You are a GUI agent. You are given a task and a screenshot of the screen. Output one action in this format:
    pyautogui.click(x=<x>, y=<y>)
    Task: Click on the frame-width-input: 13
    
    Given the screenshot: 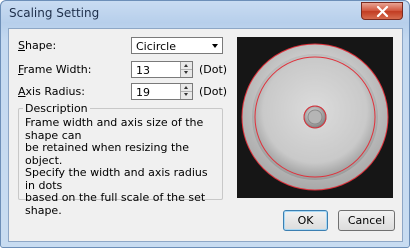 What is the action you would take?
    pyautogui.click(x=162, y=69)
    